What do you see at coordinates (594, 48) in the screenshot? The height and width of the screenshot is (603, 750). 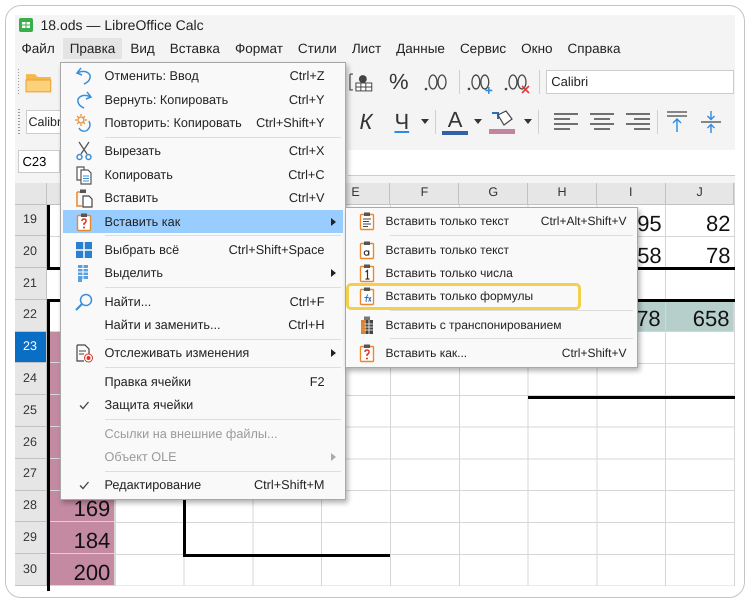 I see `menu-bar-item: Справка` at bounding box center [594, 48].